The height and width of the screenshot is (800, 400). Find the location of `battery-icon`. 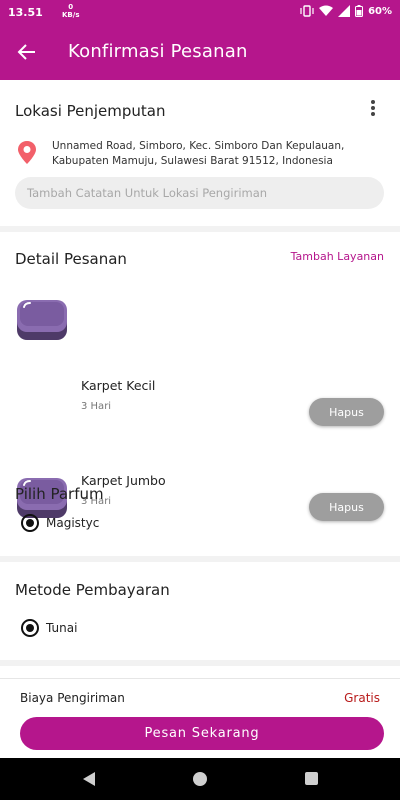

battery-icon is located at coordinates (359, 11).